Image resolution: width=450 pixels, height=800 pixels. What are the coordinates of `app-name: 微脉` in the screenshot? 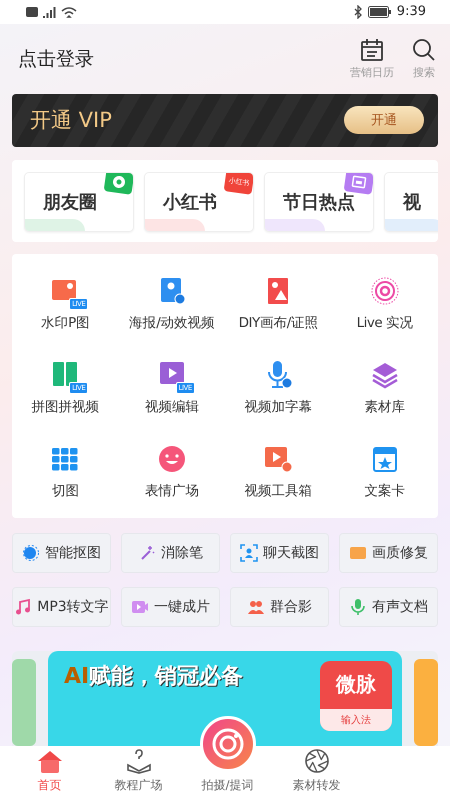 It's located at (356, 684).